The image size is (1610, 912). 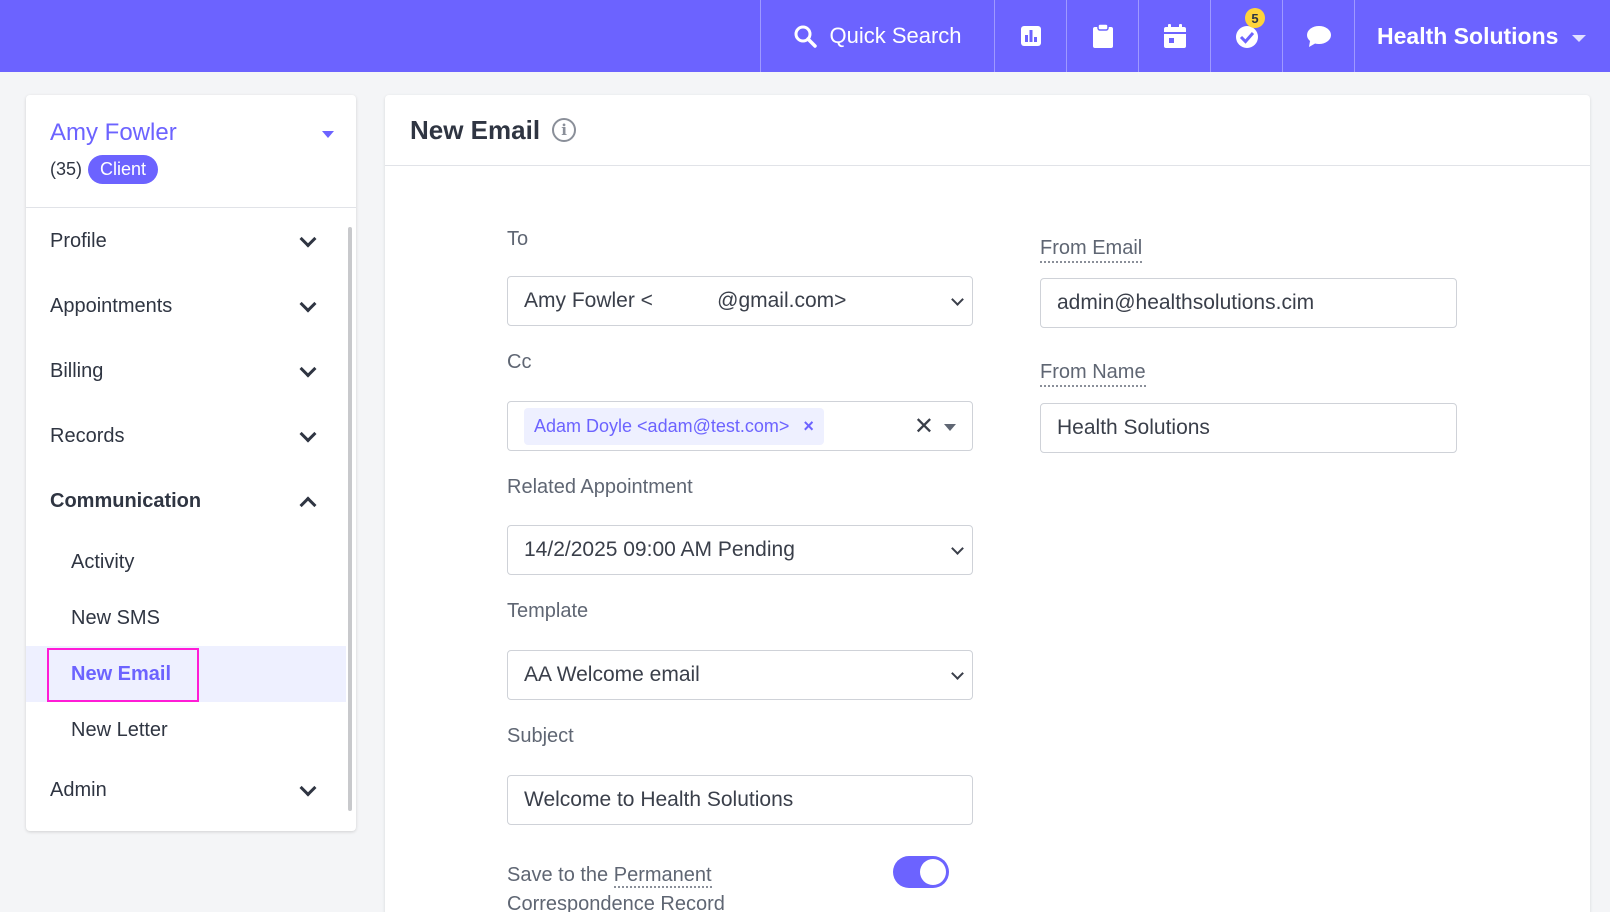 What do you see at coordinates (600, 487) in the screenshot?
I see `related-appointment-label: Related Appointment` at bounding box center [600, 487].